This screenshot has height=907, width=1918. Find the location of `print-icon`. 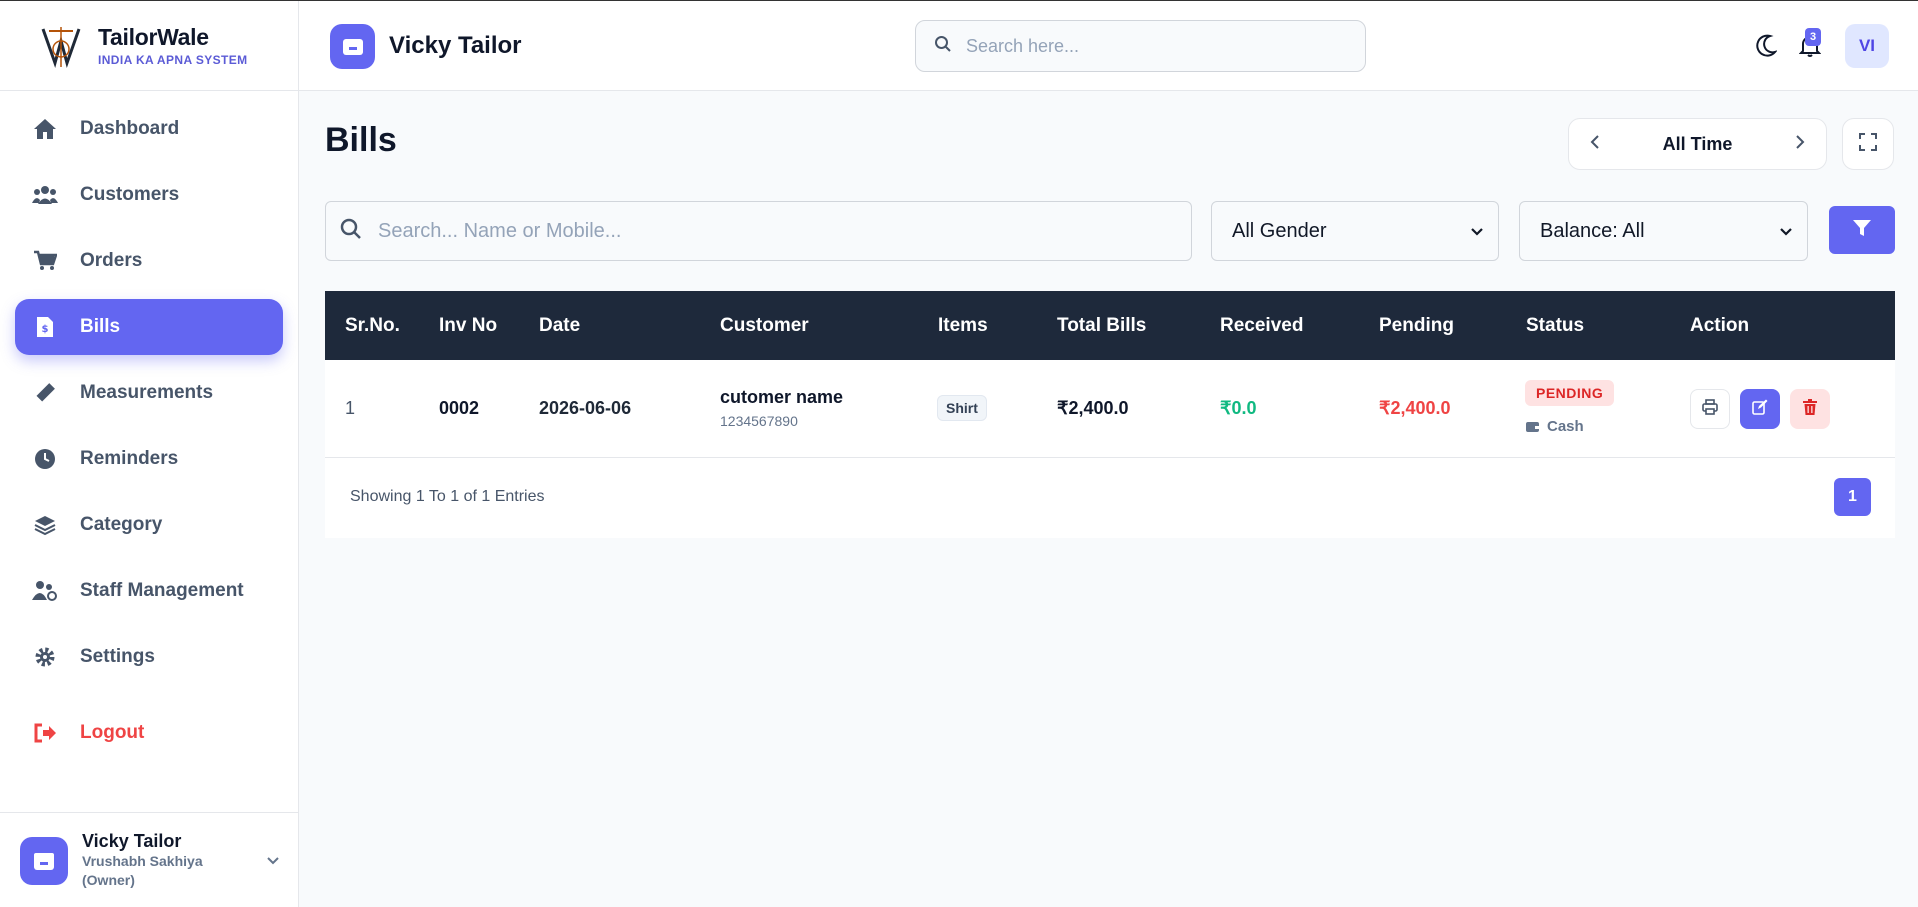

print-icon is located at coordinates (1710, 409).